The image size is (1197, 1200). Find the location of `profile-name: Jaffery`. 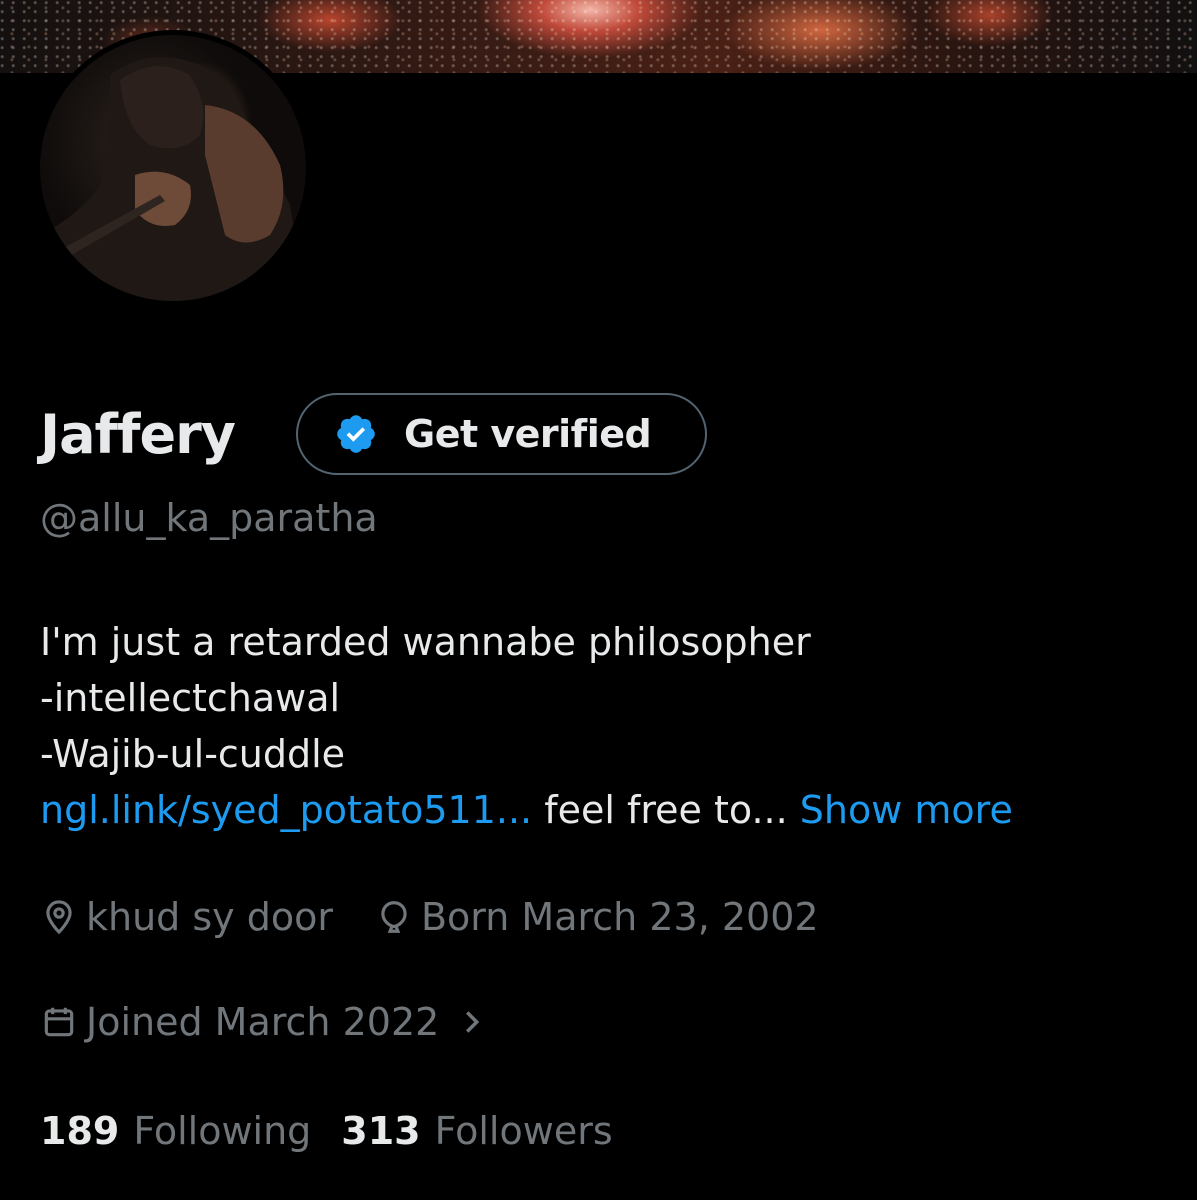

profile-name: Jaffery is located at coordinates (138, 434).